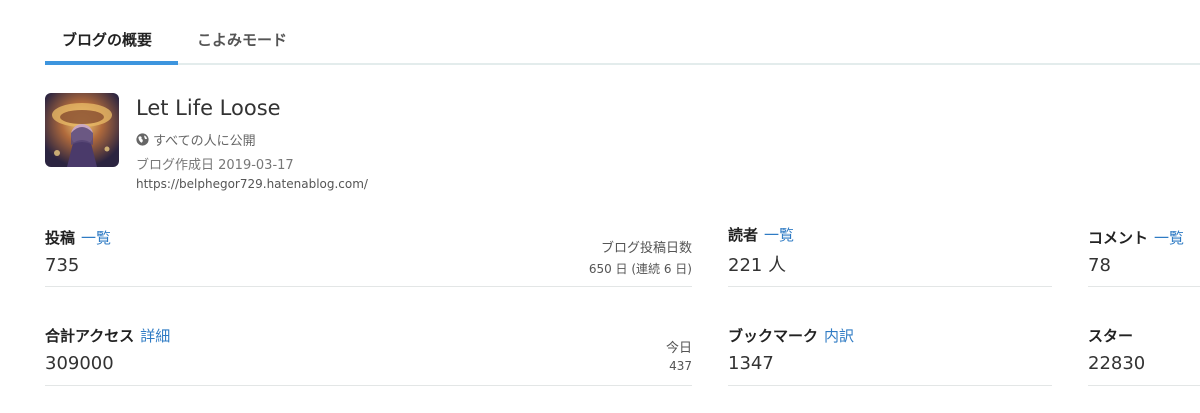 The height and width of the screenshot is (413, 1200). What do you see at coordinates (751, 363) in the screenshot?
I see `stat-bookmarks-value: 1347` at bounding box center [751, 363].